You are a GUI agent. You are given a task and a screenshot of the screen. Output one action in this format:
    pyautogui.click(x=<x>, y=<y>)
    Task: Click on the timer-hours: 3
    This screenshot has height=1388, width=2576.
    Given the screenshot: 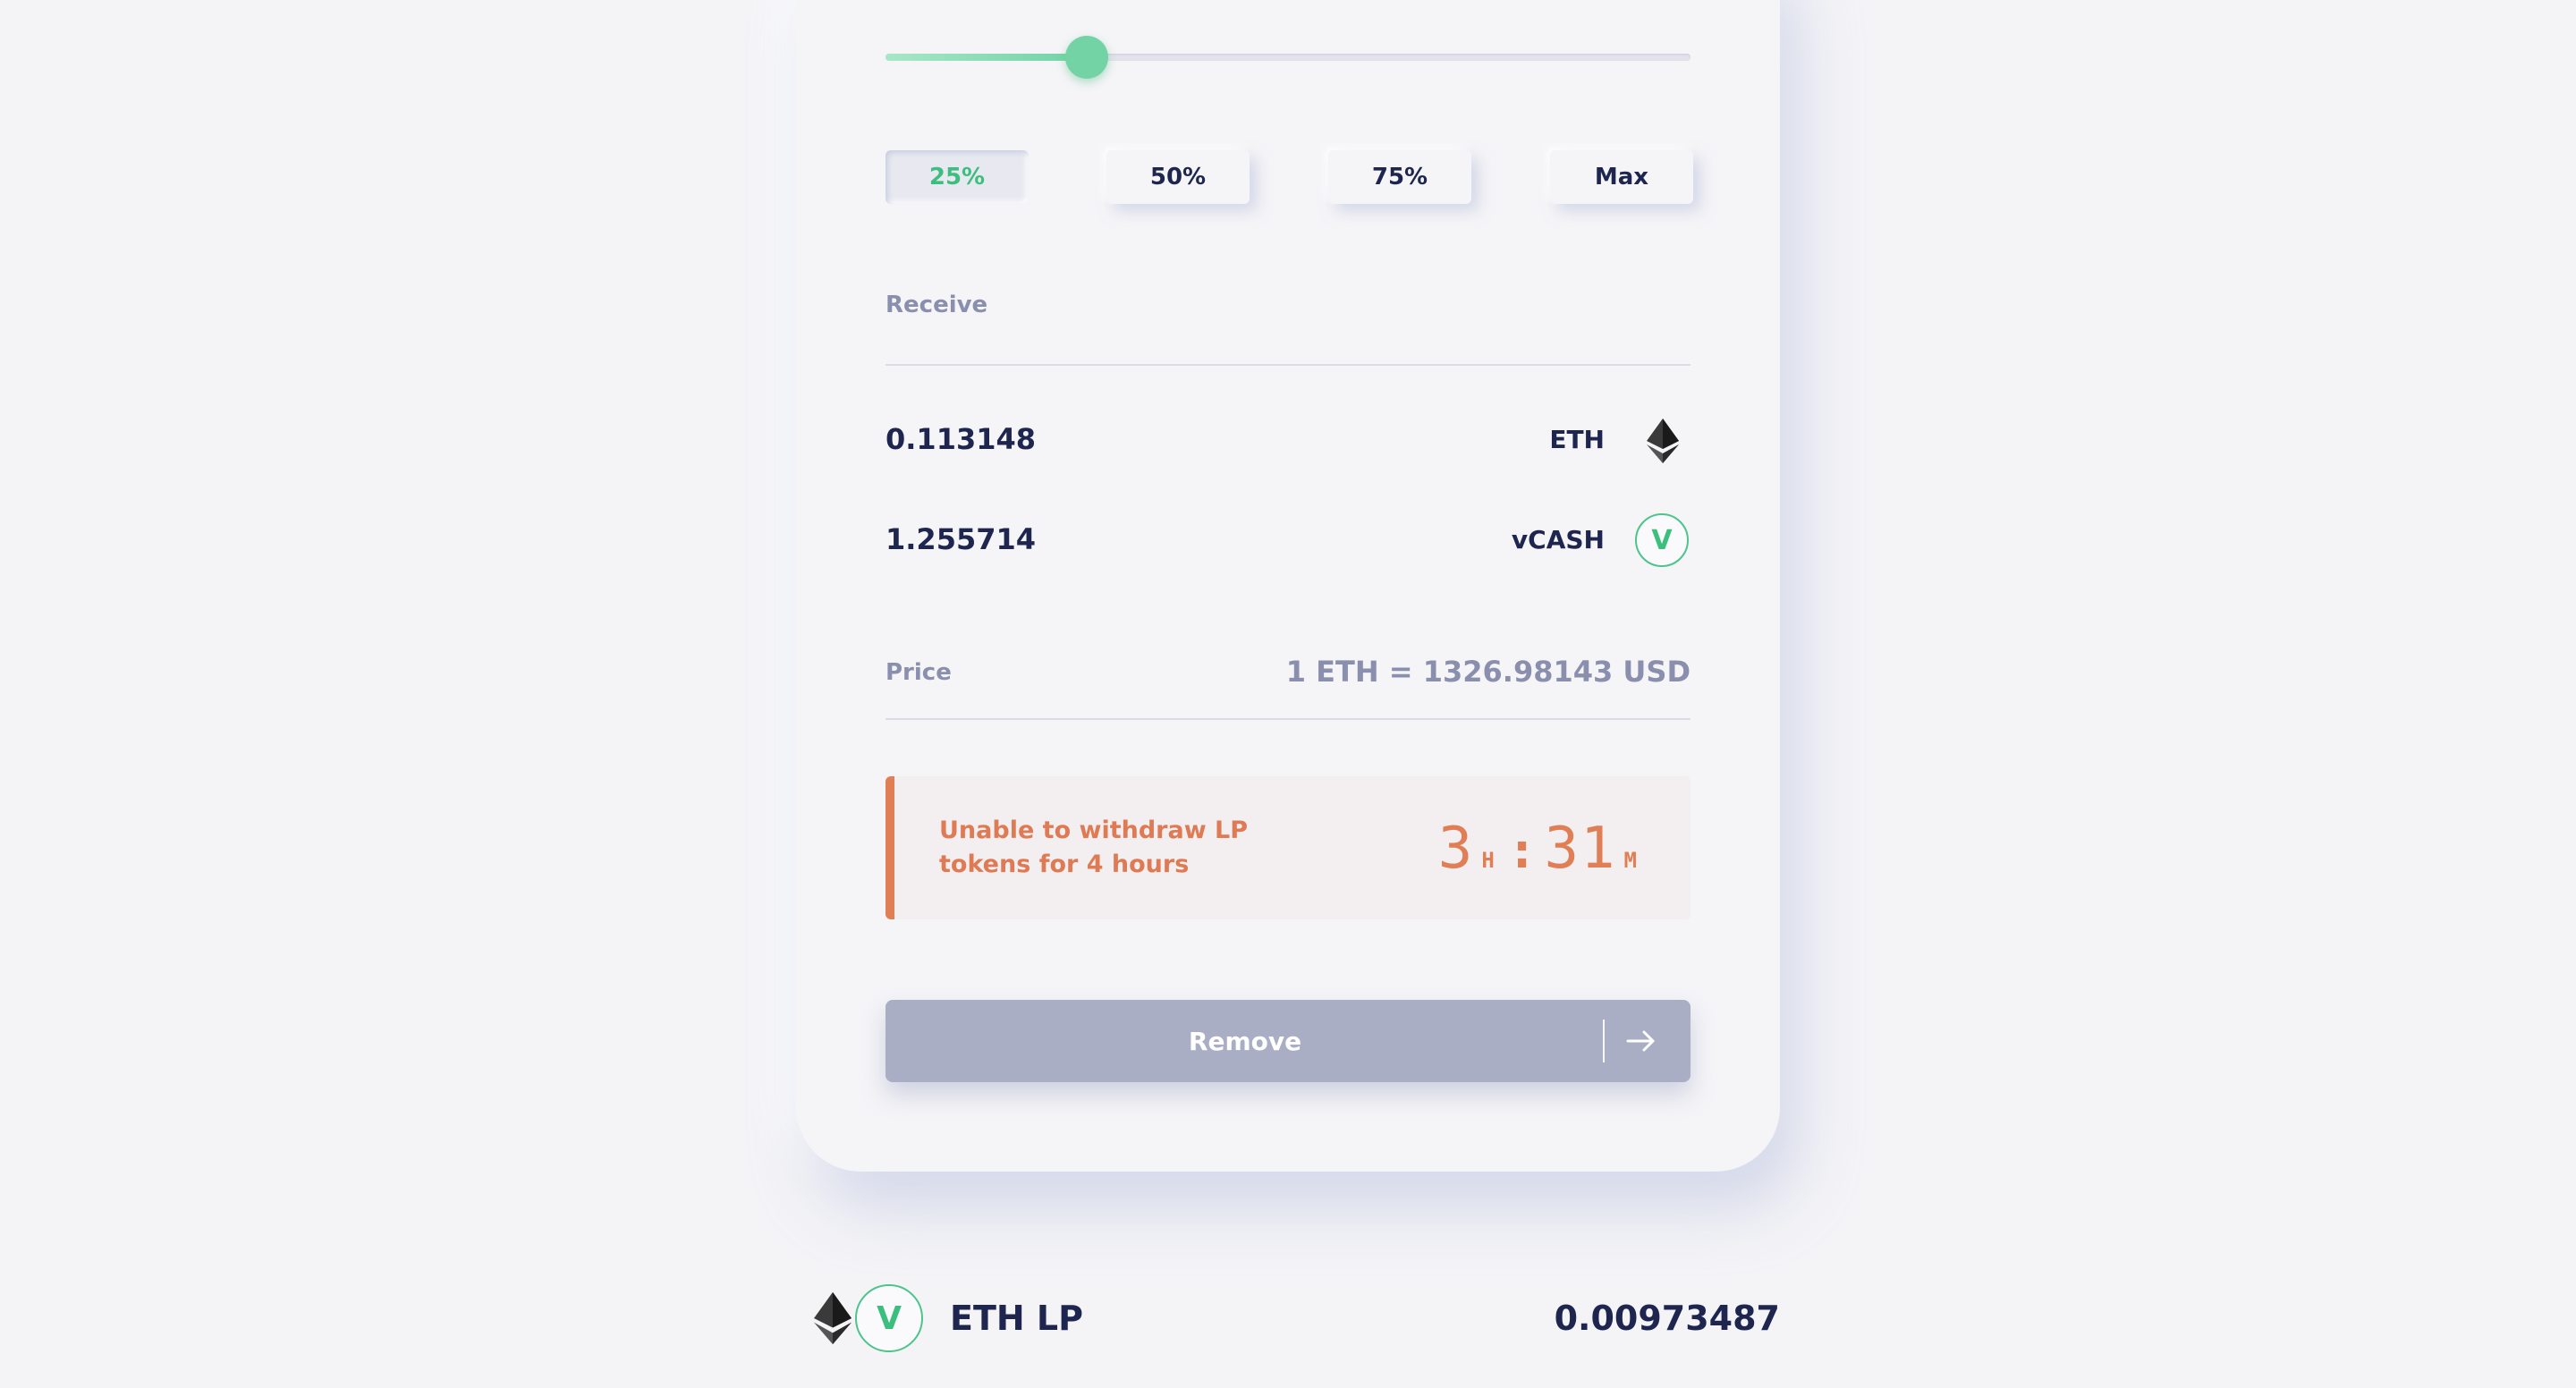 What is the action you would take?
    pyautogui.click(x=1456, y=849)
    